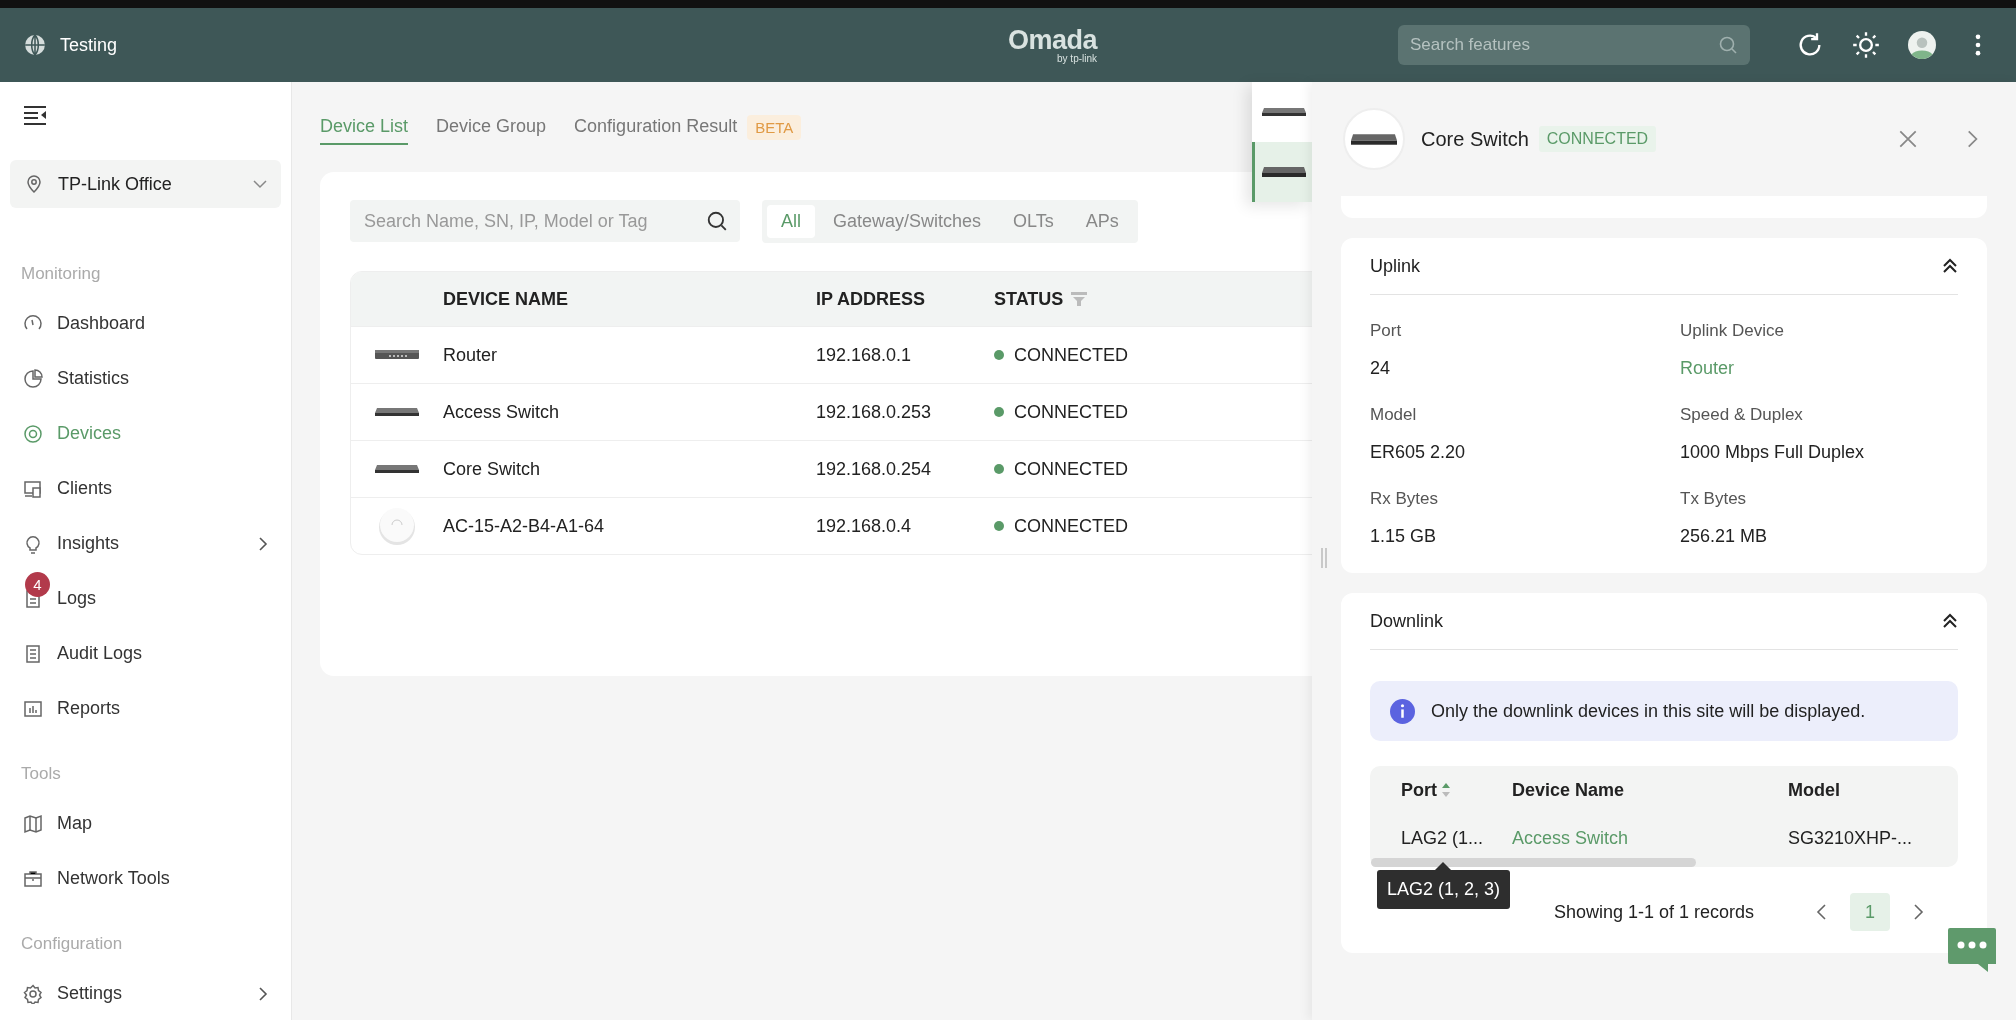 Image resolution: width=2016 pixels, height=1020 pixels. Describe the element at coordinates (656, 127) in the screenshot. I see `tab: Configuration Result` at that location.